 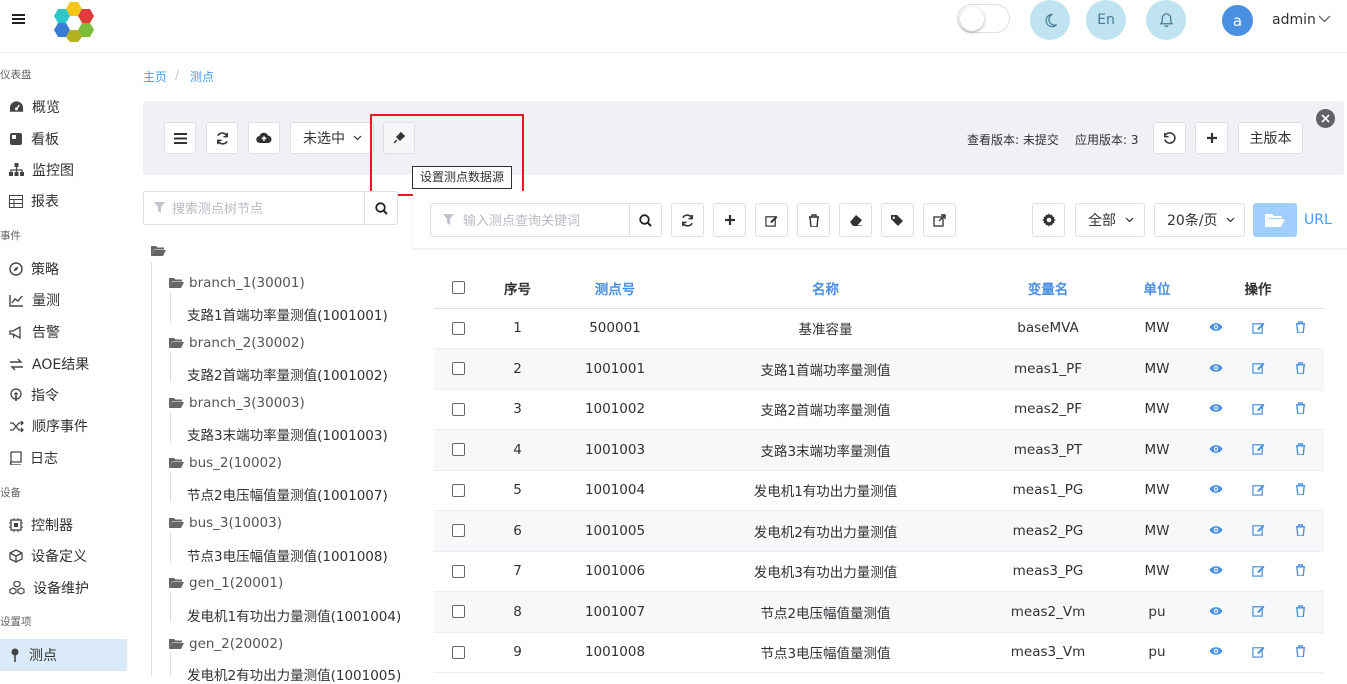 What do you see at coordinates (1199, 220) in the screenshot?
I see `page-size-dropdown: 20条/页` at bounding box center [1199, 220].